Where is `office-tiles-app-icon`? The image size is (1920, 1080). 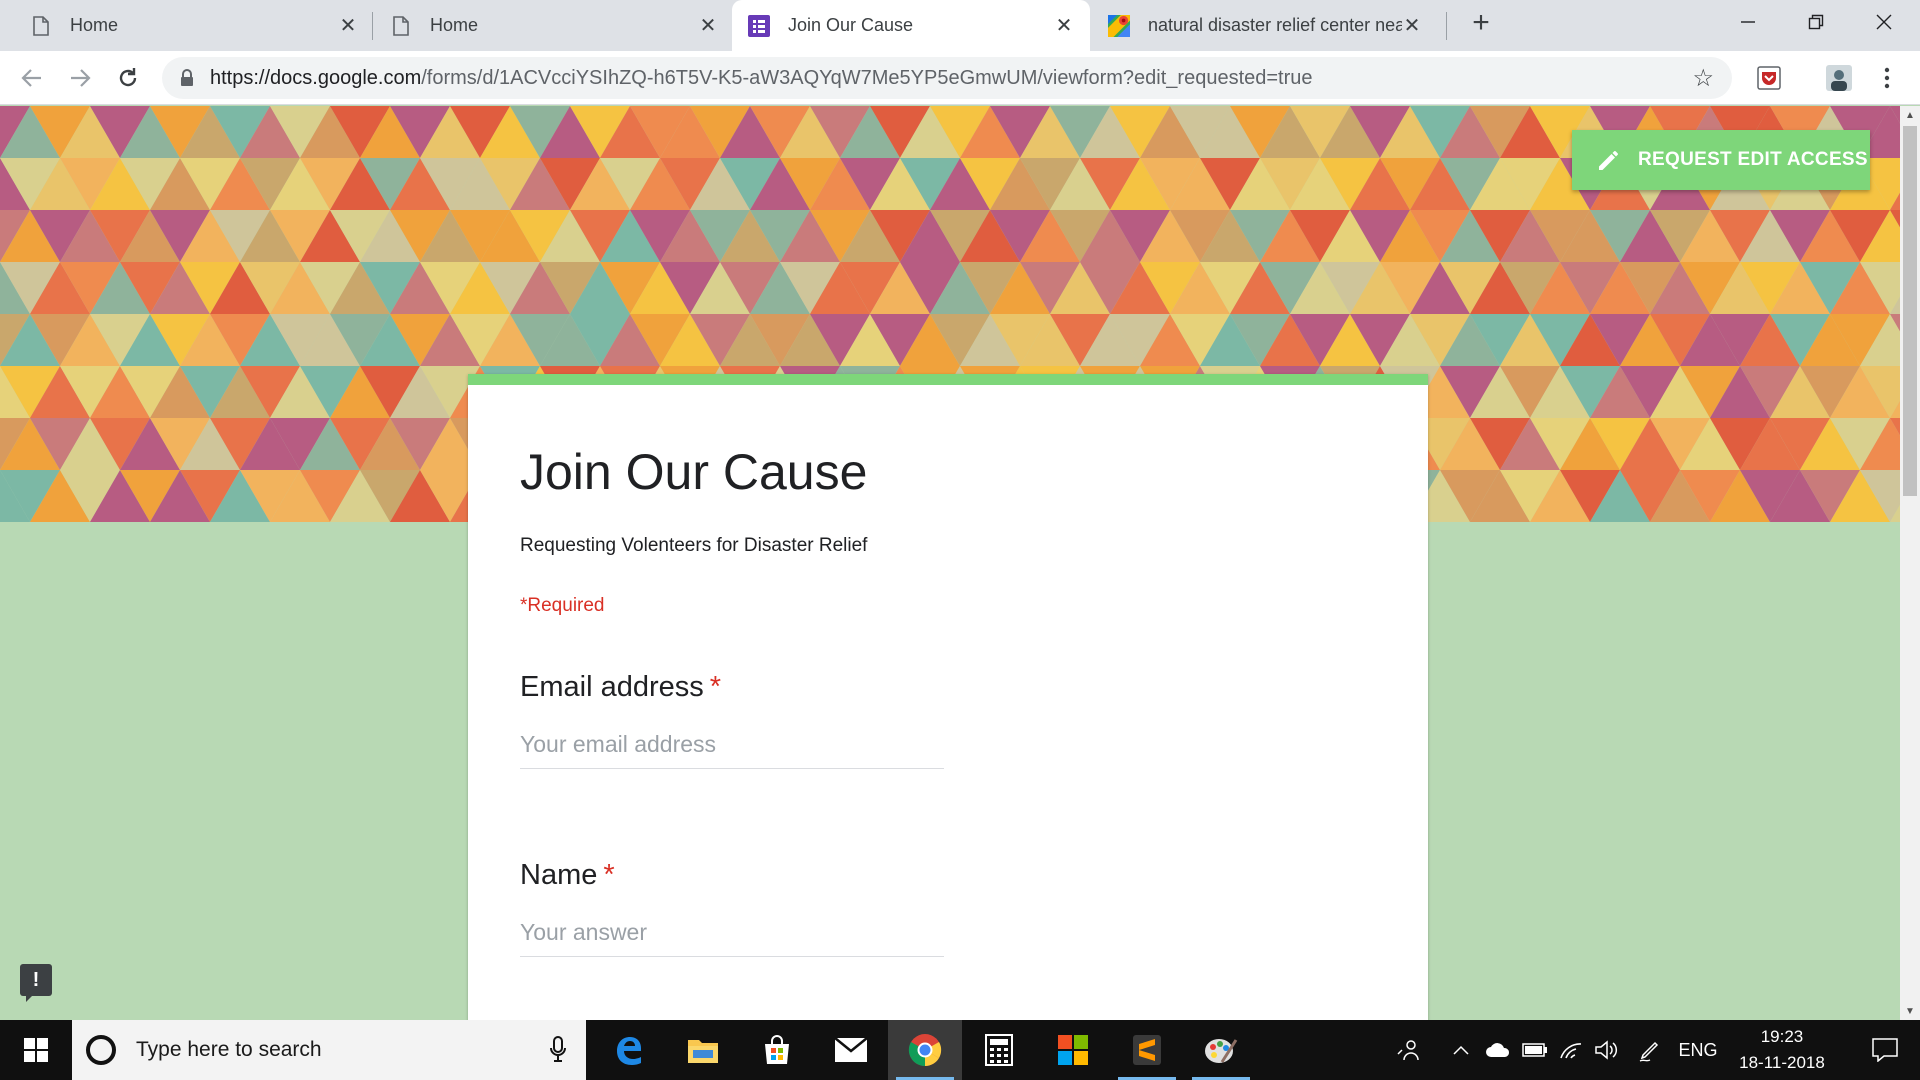
office-tiles-app-icon is located at coordinates (1073, 1050).